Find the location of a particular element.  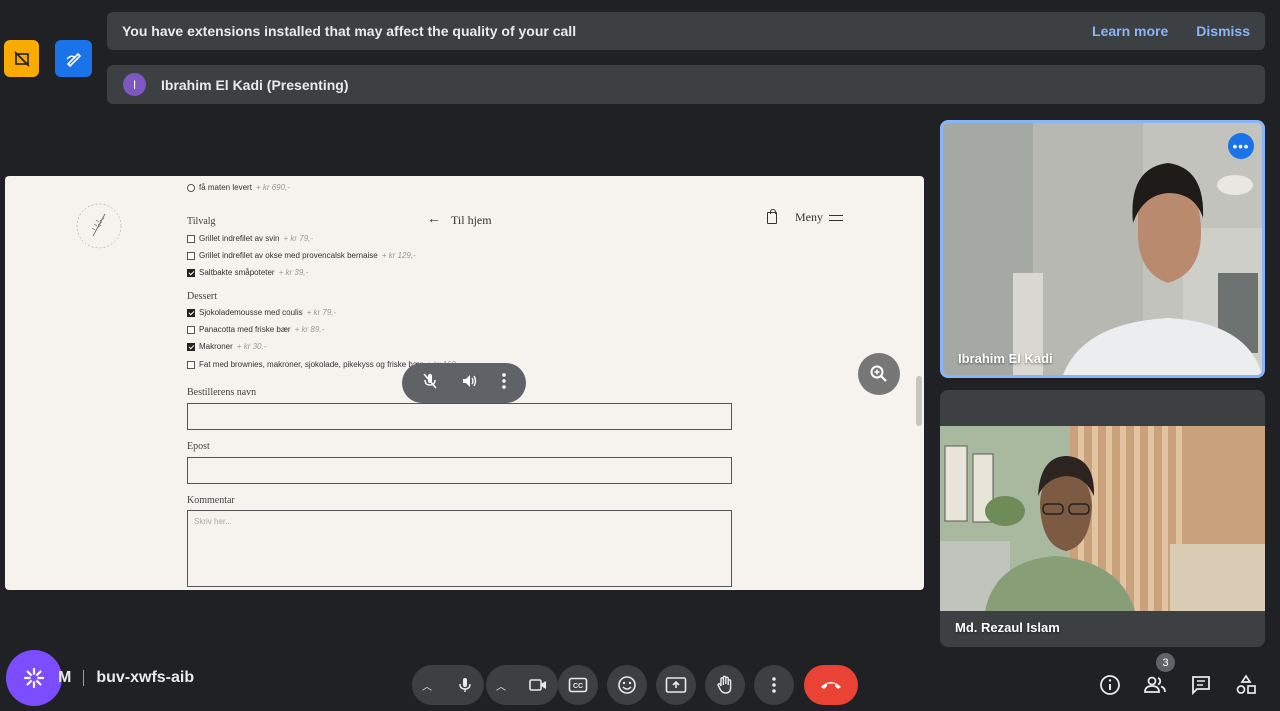

dessert-item: Makroner + kr 30,- is located at coordinates (226, 346).